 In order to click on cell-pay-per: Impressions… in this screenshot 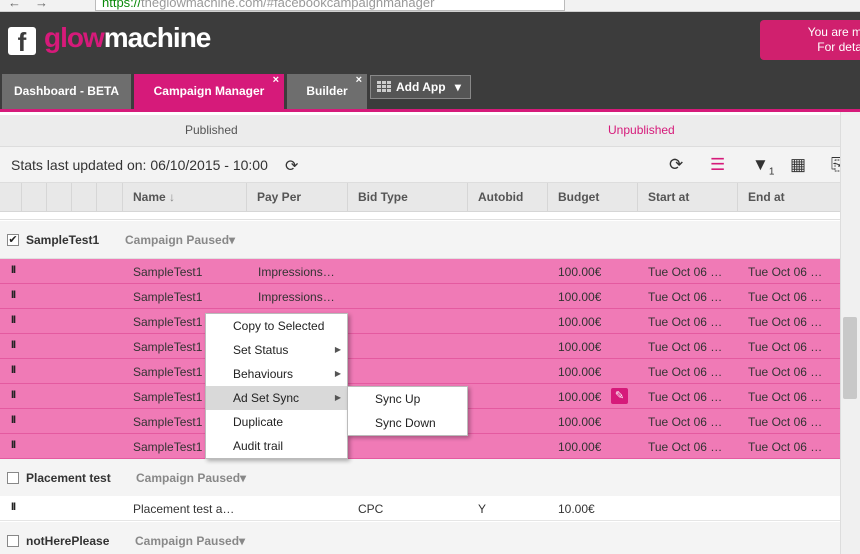, I will do `click(296, 272)`.